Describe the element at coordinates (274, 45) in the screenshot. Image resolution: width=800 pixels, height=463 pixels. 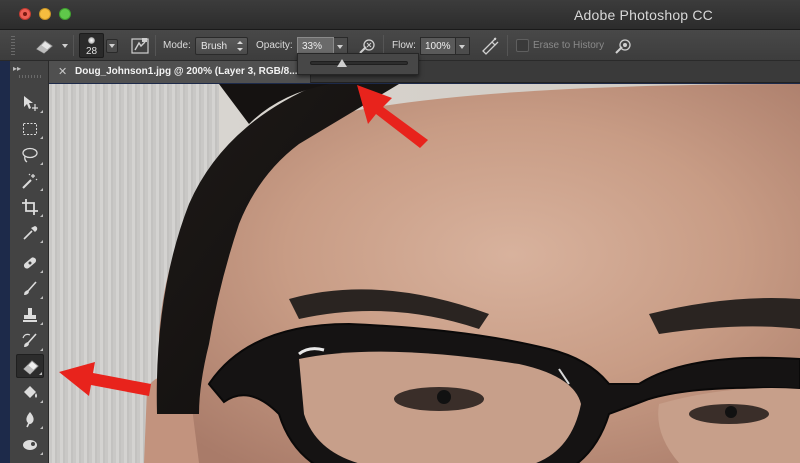
I see `opacity-label: Opacity:` at that location.